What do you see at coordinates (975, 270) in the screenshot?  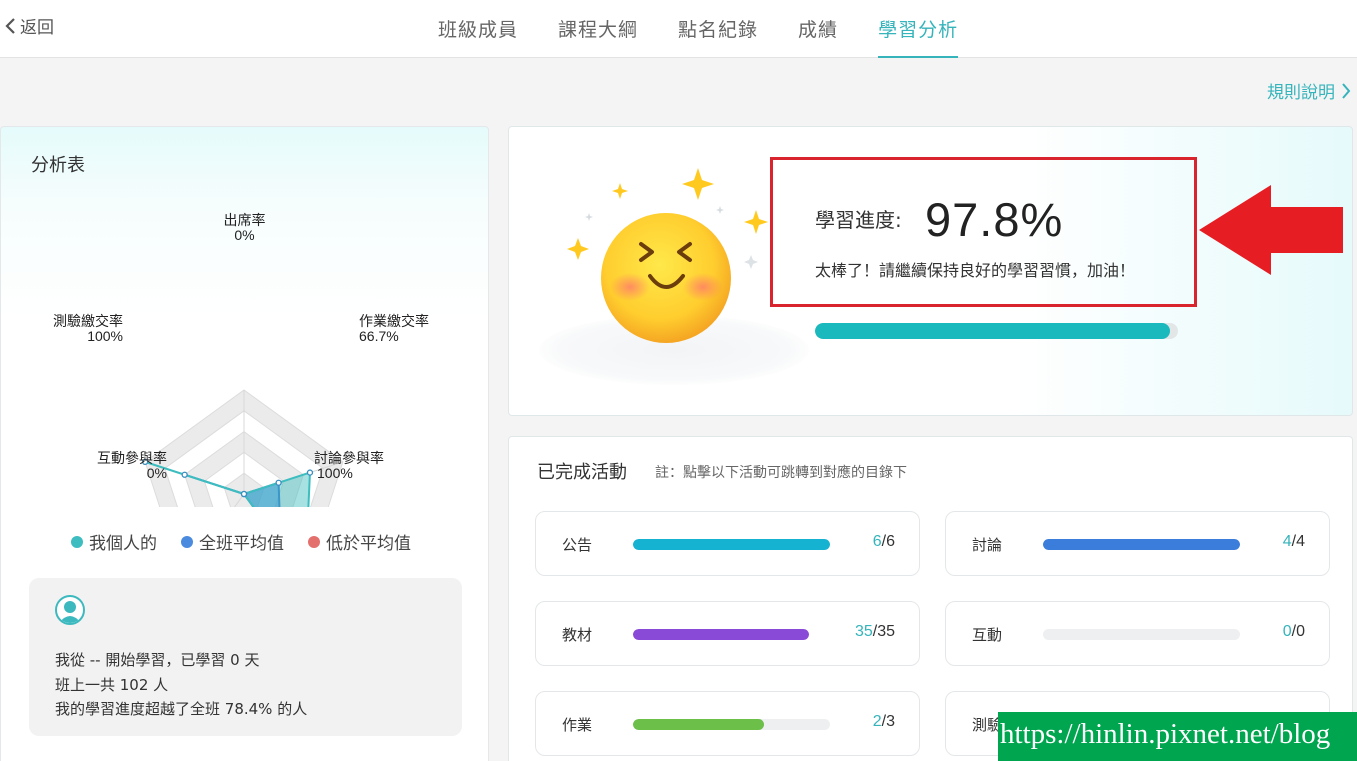 I see `progress-message: 太棒了！請繼續保持良好的學習習慣，加油！` at bounding box center [975, 270].